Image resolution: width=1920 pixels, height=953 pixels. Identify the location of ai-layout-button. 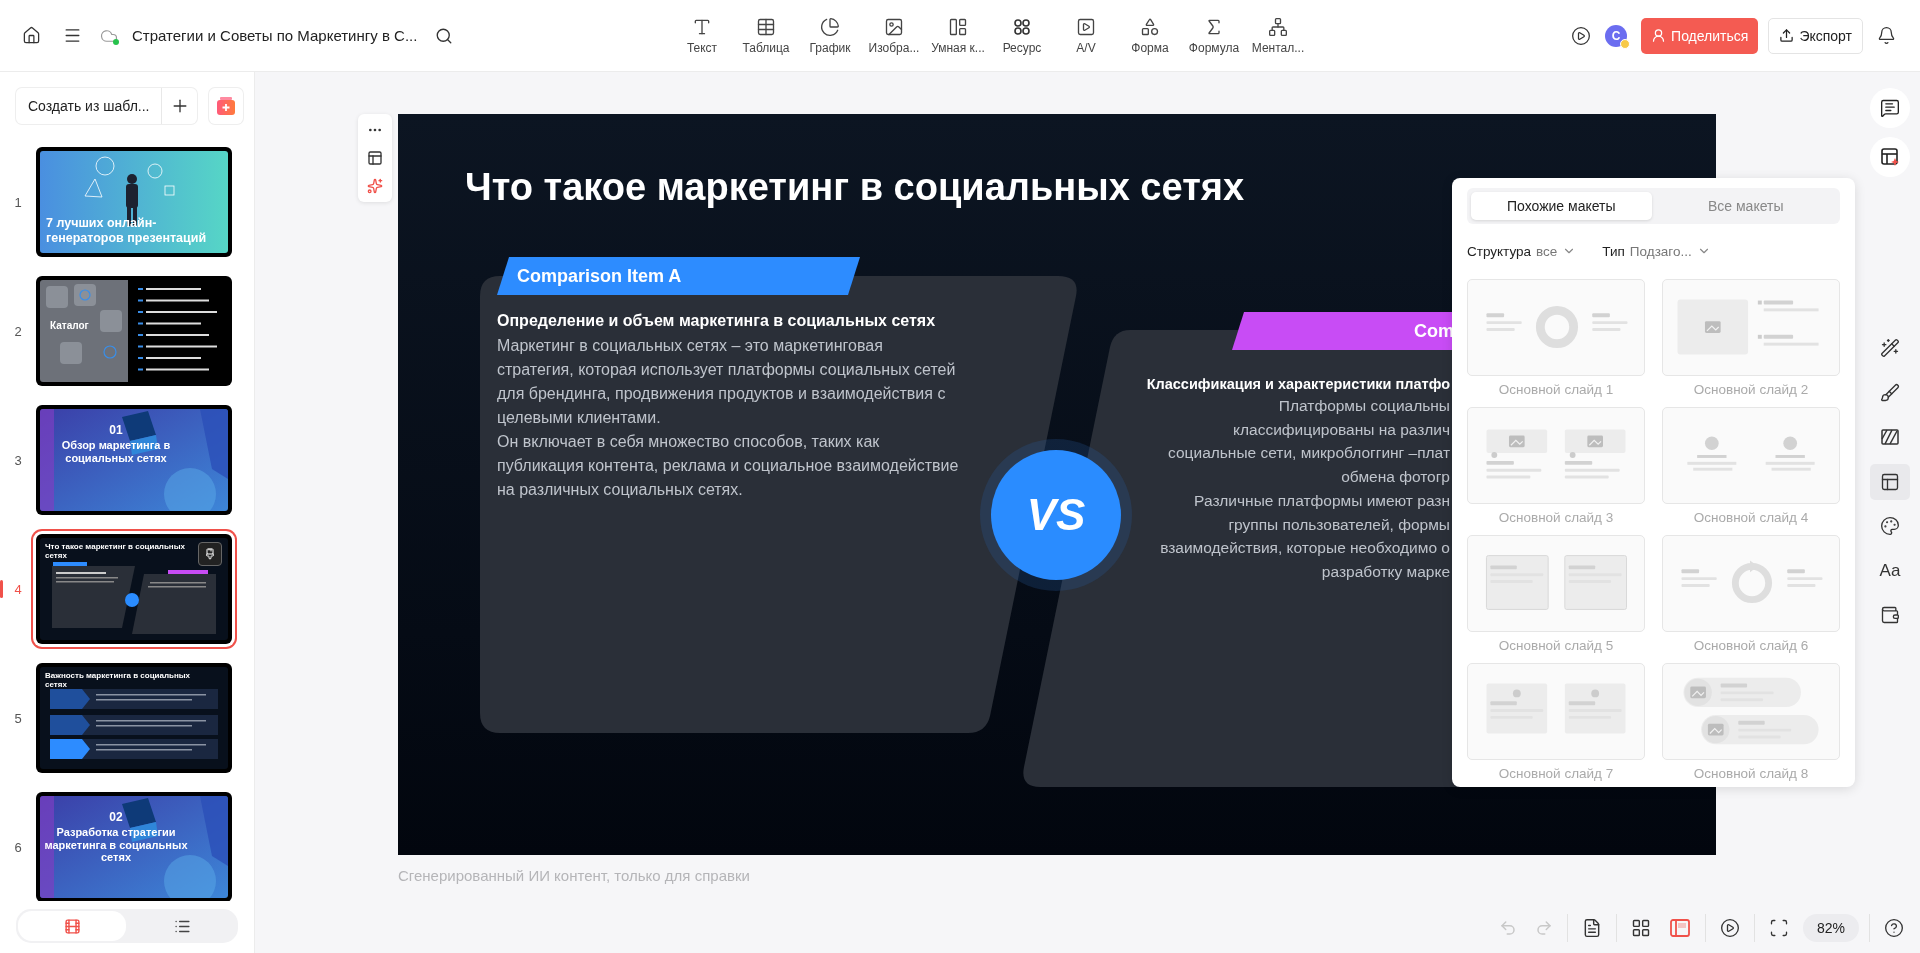
(1890, 157).